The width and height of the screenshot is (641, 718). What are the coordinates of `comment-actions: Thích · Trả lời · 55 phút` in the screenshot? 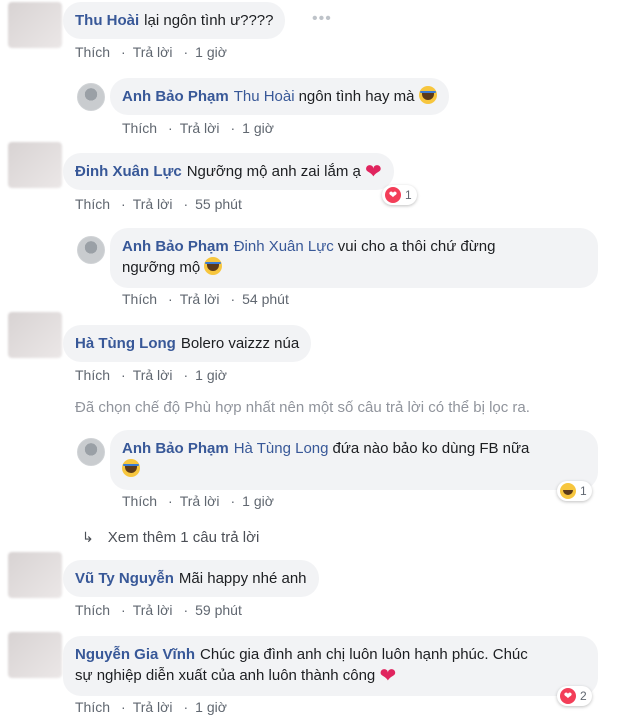 It's located at (158, 204).